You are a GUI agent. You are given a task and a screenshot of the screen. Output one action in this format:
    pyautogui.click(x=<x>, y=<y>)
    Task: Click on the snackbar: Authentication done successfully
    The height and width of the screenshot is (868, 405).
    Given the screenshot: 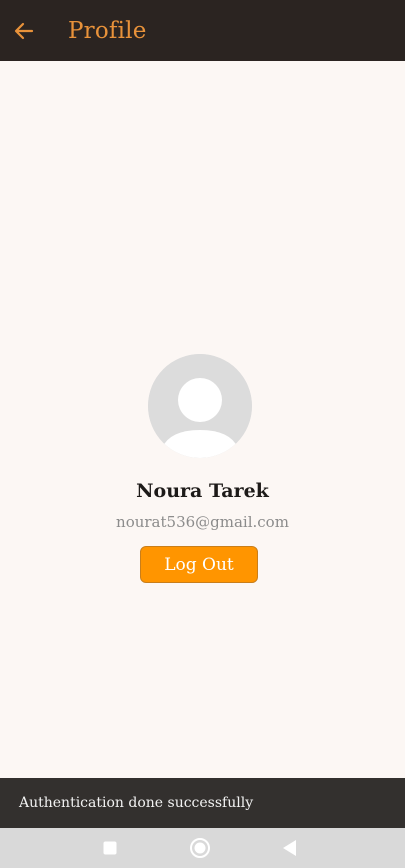 What is the action you would take?
    pyautogui.click(x=202, y=803)
    